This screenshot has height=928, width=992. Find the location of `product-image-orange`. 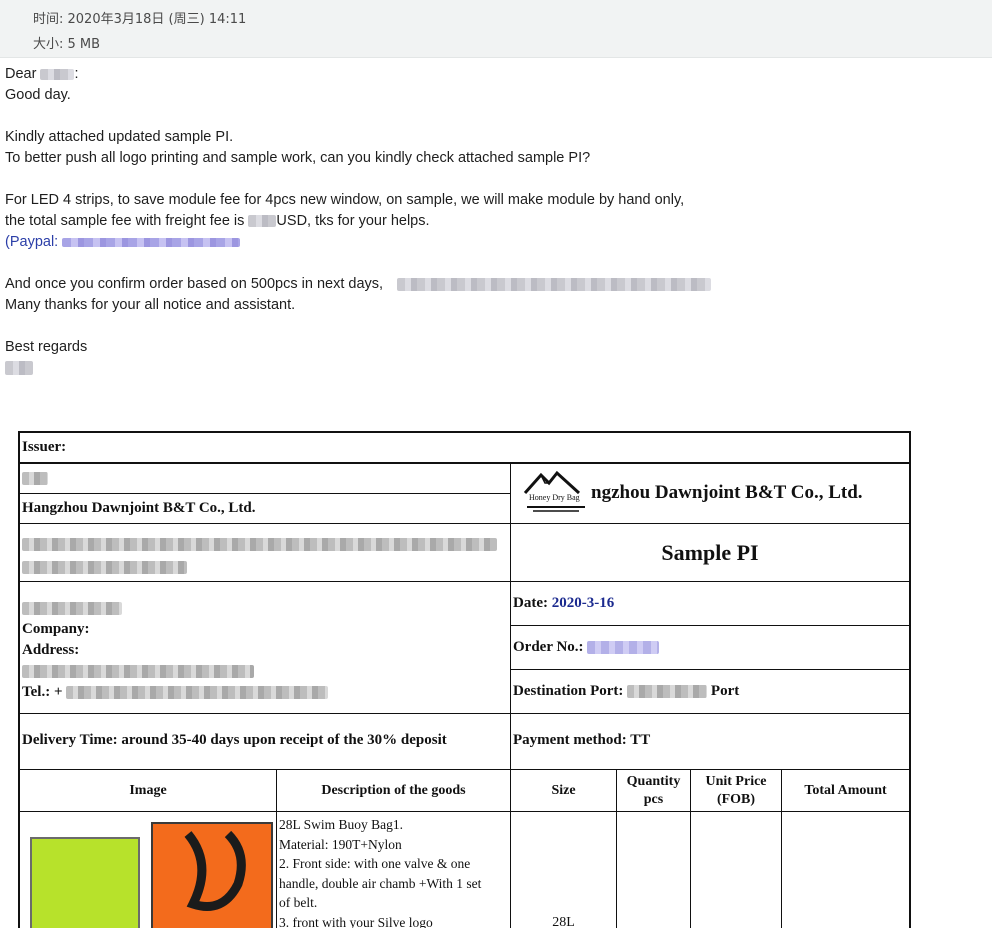

product-image-orange is located at coordinates (212, 875).